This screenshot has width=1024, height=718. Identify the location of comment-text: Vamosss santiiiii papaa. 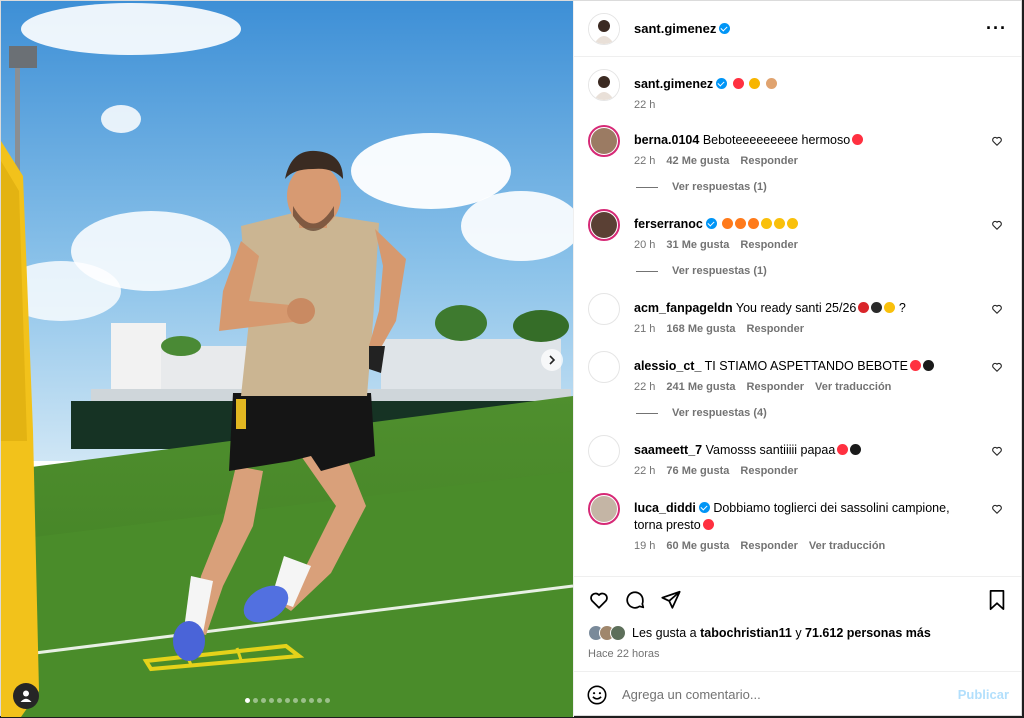
(770, 450).